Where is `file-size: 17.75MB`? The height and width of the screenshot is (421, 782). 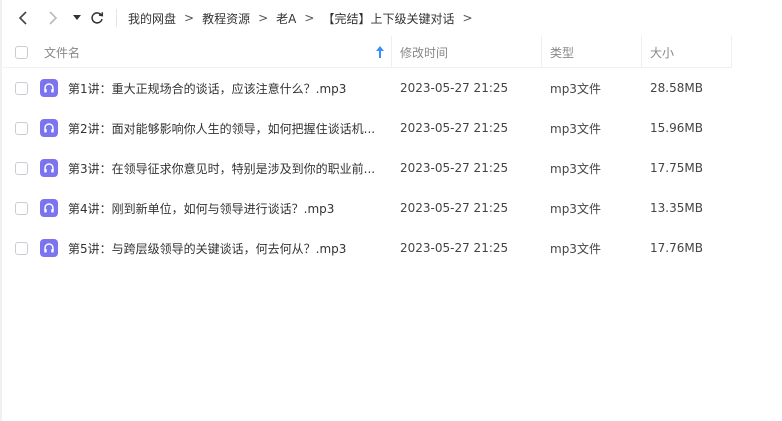 file-size: 17.75MB is located at coordinates (676, 168).